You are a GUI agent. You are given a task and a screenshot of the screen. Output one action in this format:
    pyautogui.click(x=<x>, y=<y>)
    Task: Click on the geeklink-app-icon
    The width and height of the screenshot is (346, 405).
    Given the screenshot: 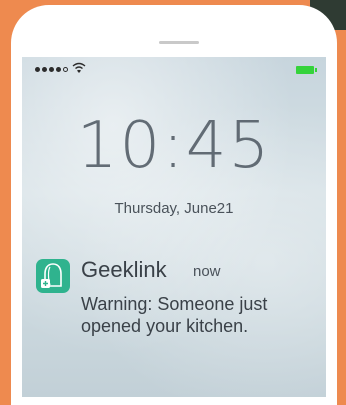 What is the action you would take?
    pyautogui.click(x=53, y=276)
    